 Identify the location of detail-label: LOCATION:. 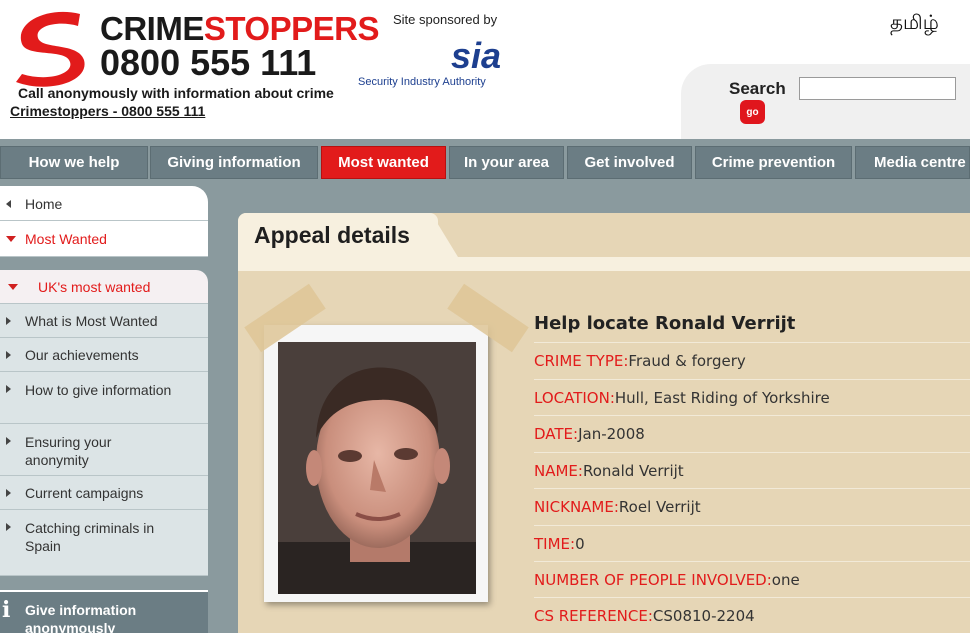
(574, 397).